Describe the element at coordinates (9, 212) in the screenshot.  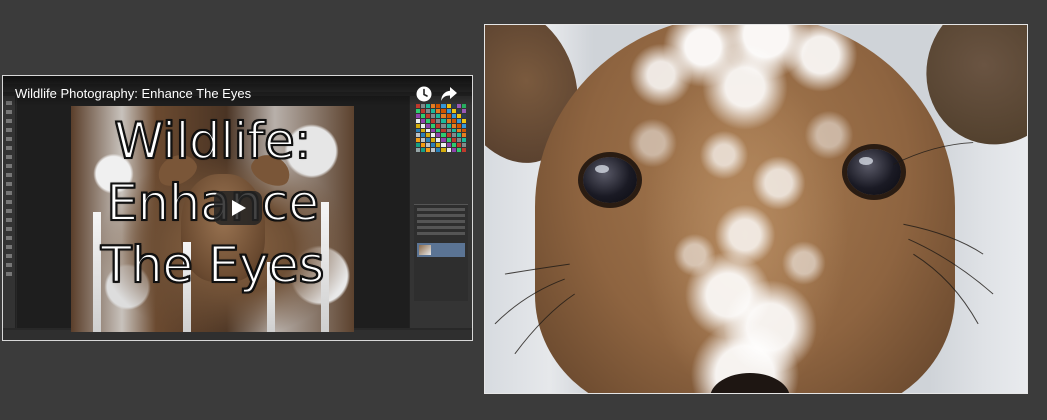
I see `photoshop-toolbar` at that location.